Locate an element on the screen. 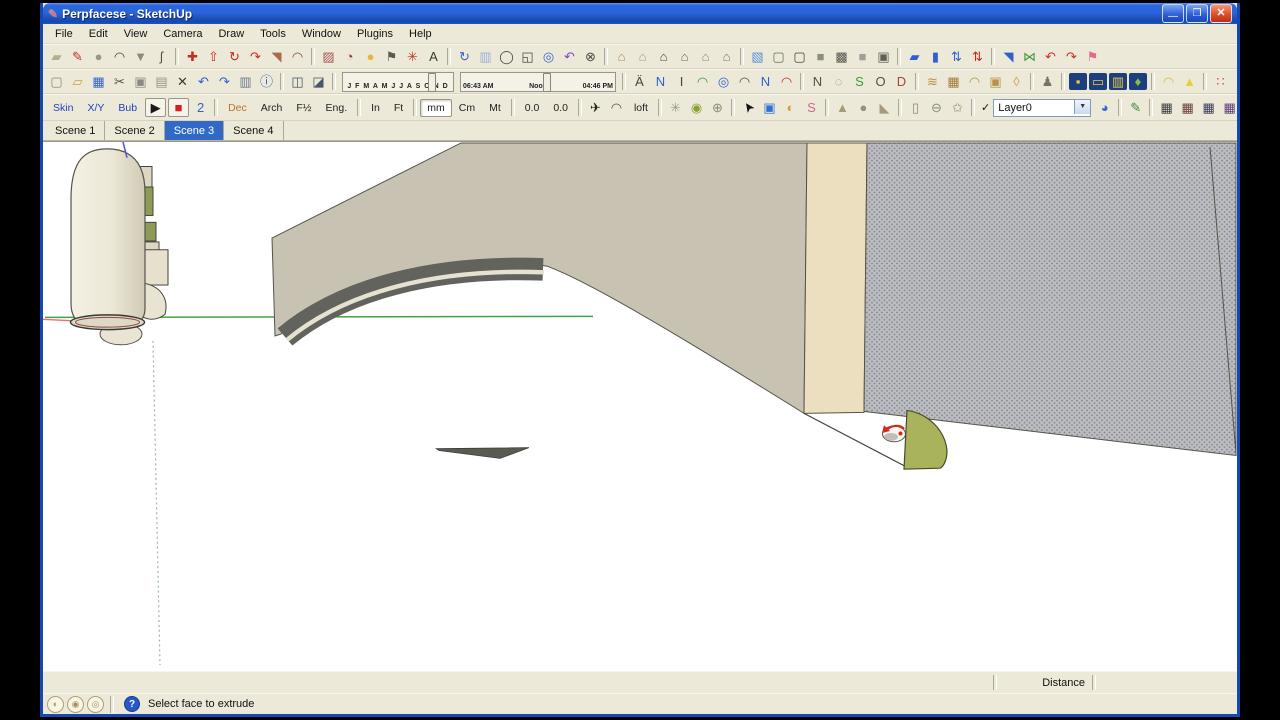  menu-window: Window is located at coordinates (321, 34).